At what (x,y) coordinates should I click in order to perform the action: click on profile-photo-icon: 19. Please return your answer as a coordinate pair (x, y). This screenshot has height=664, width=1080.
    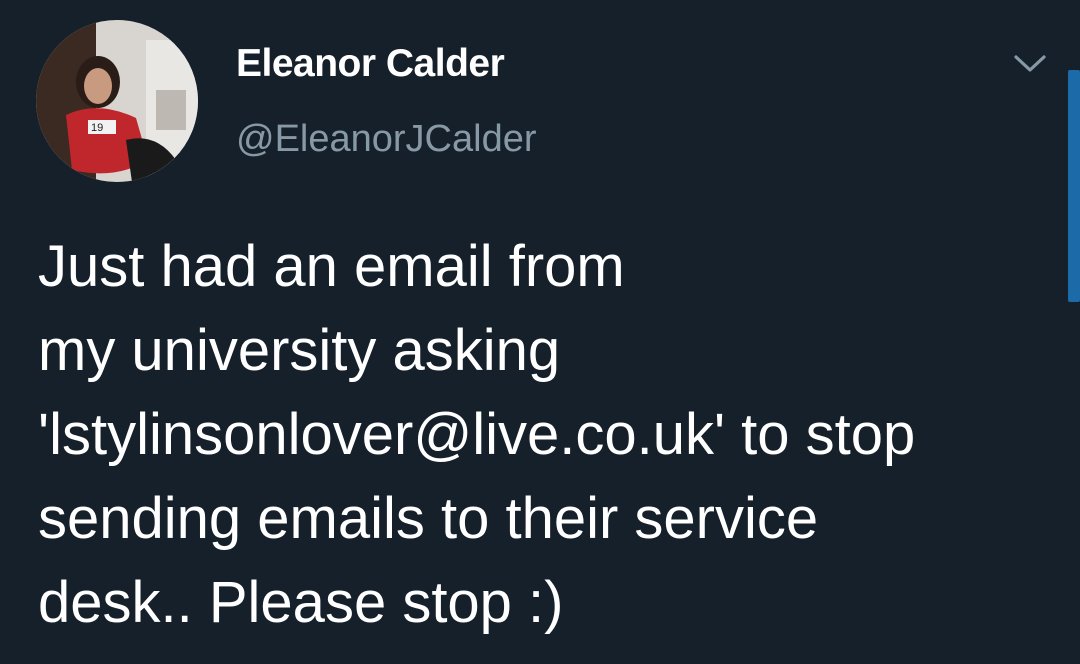
    Looking at the image, I should click on (117, 101).